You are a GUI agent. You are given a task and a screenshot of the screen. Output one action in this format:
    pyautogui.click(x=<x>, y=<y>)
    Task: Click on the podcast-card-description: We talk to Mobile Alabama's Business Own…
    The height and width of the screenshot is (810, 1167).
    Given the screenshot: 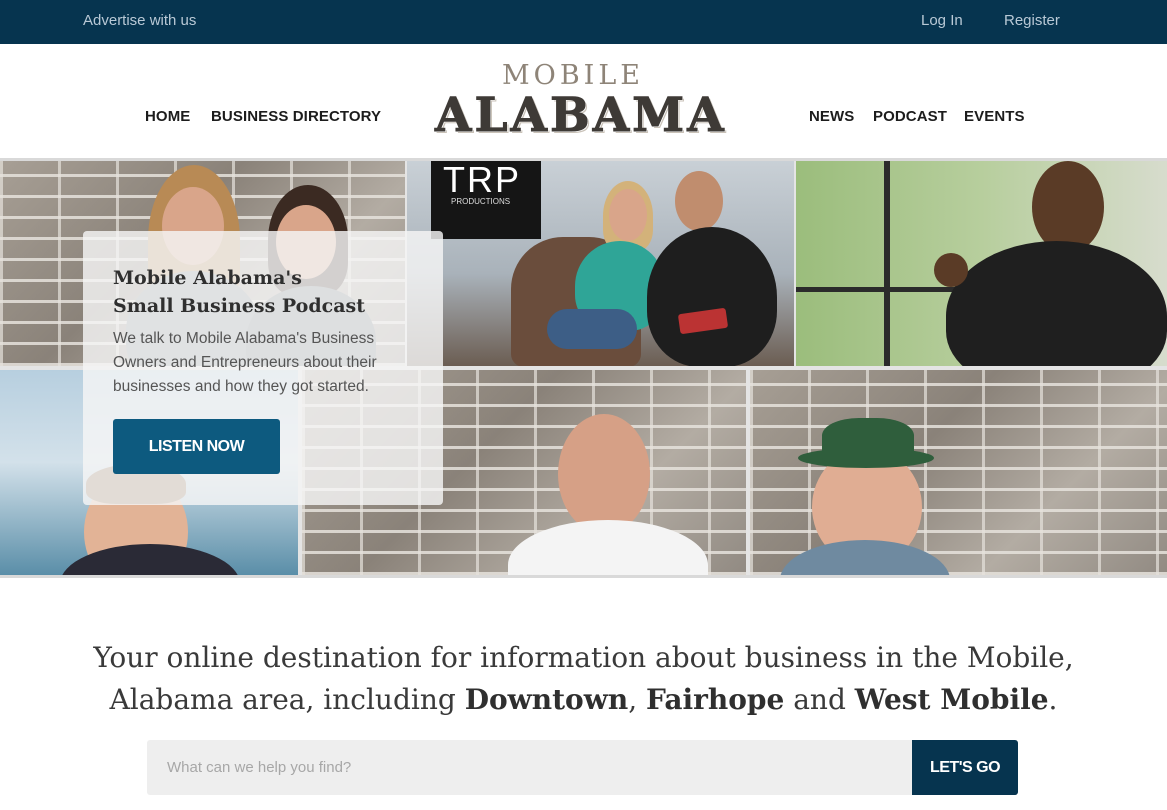 What is the action you would take?
    pyautogui.click(x=245, y=362)
    